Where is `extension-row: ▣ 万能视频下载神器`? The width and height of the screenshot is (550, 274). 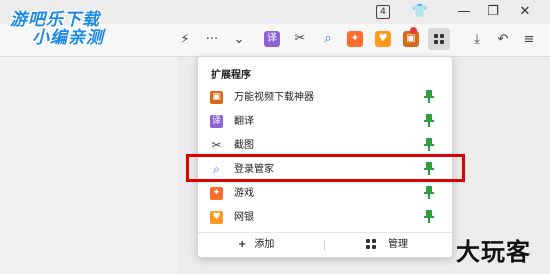 extension-row: ▣ 万能视频下载神器 is located at coordinates (325, 98).